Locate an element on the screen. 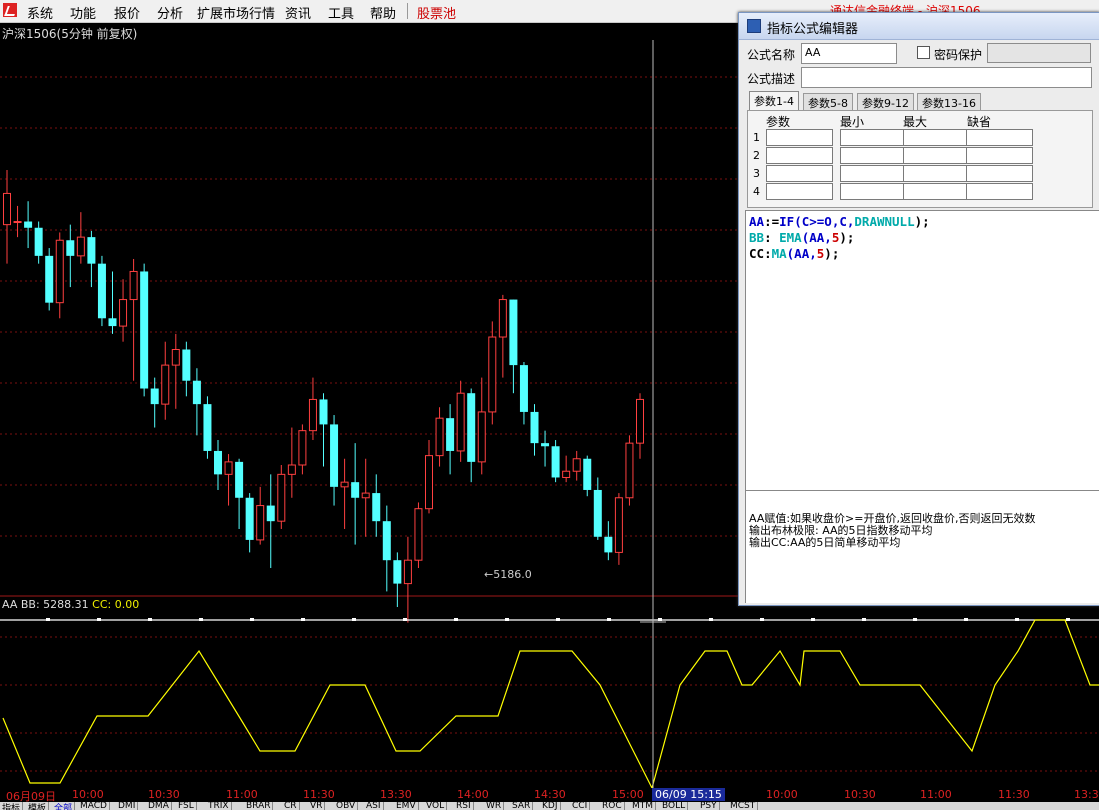 Image resolution: width=1099 pixels, height=810 pixels. indicator-tab: ASI is located at coordinates (375, 806).